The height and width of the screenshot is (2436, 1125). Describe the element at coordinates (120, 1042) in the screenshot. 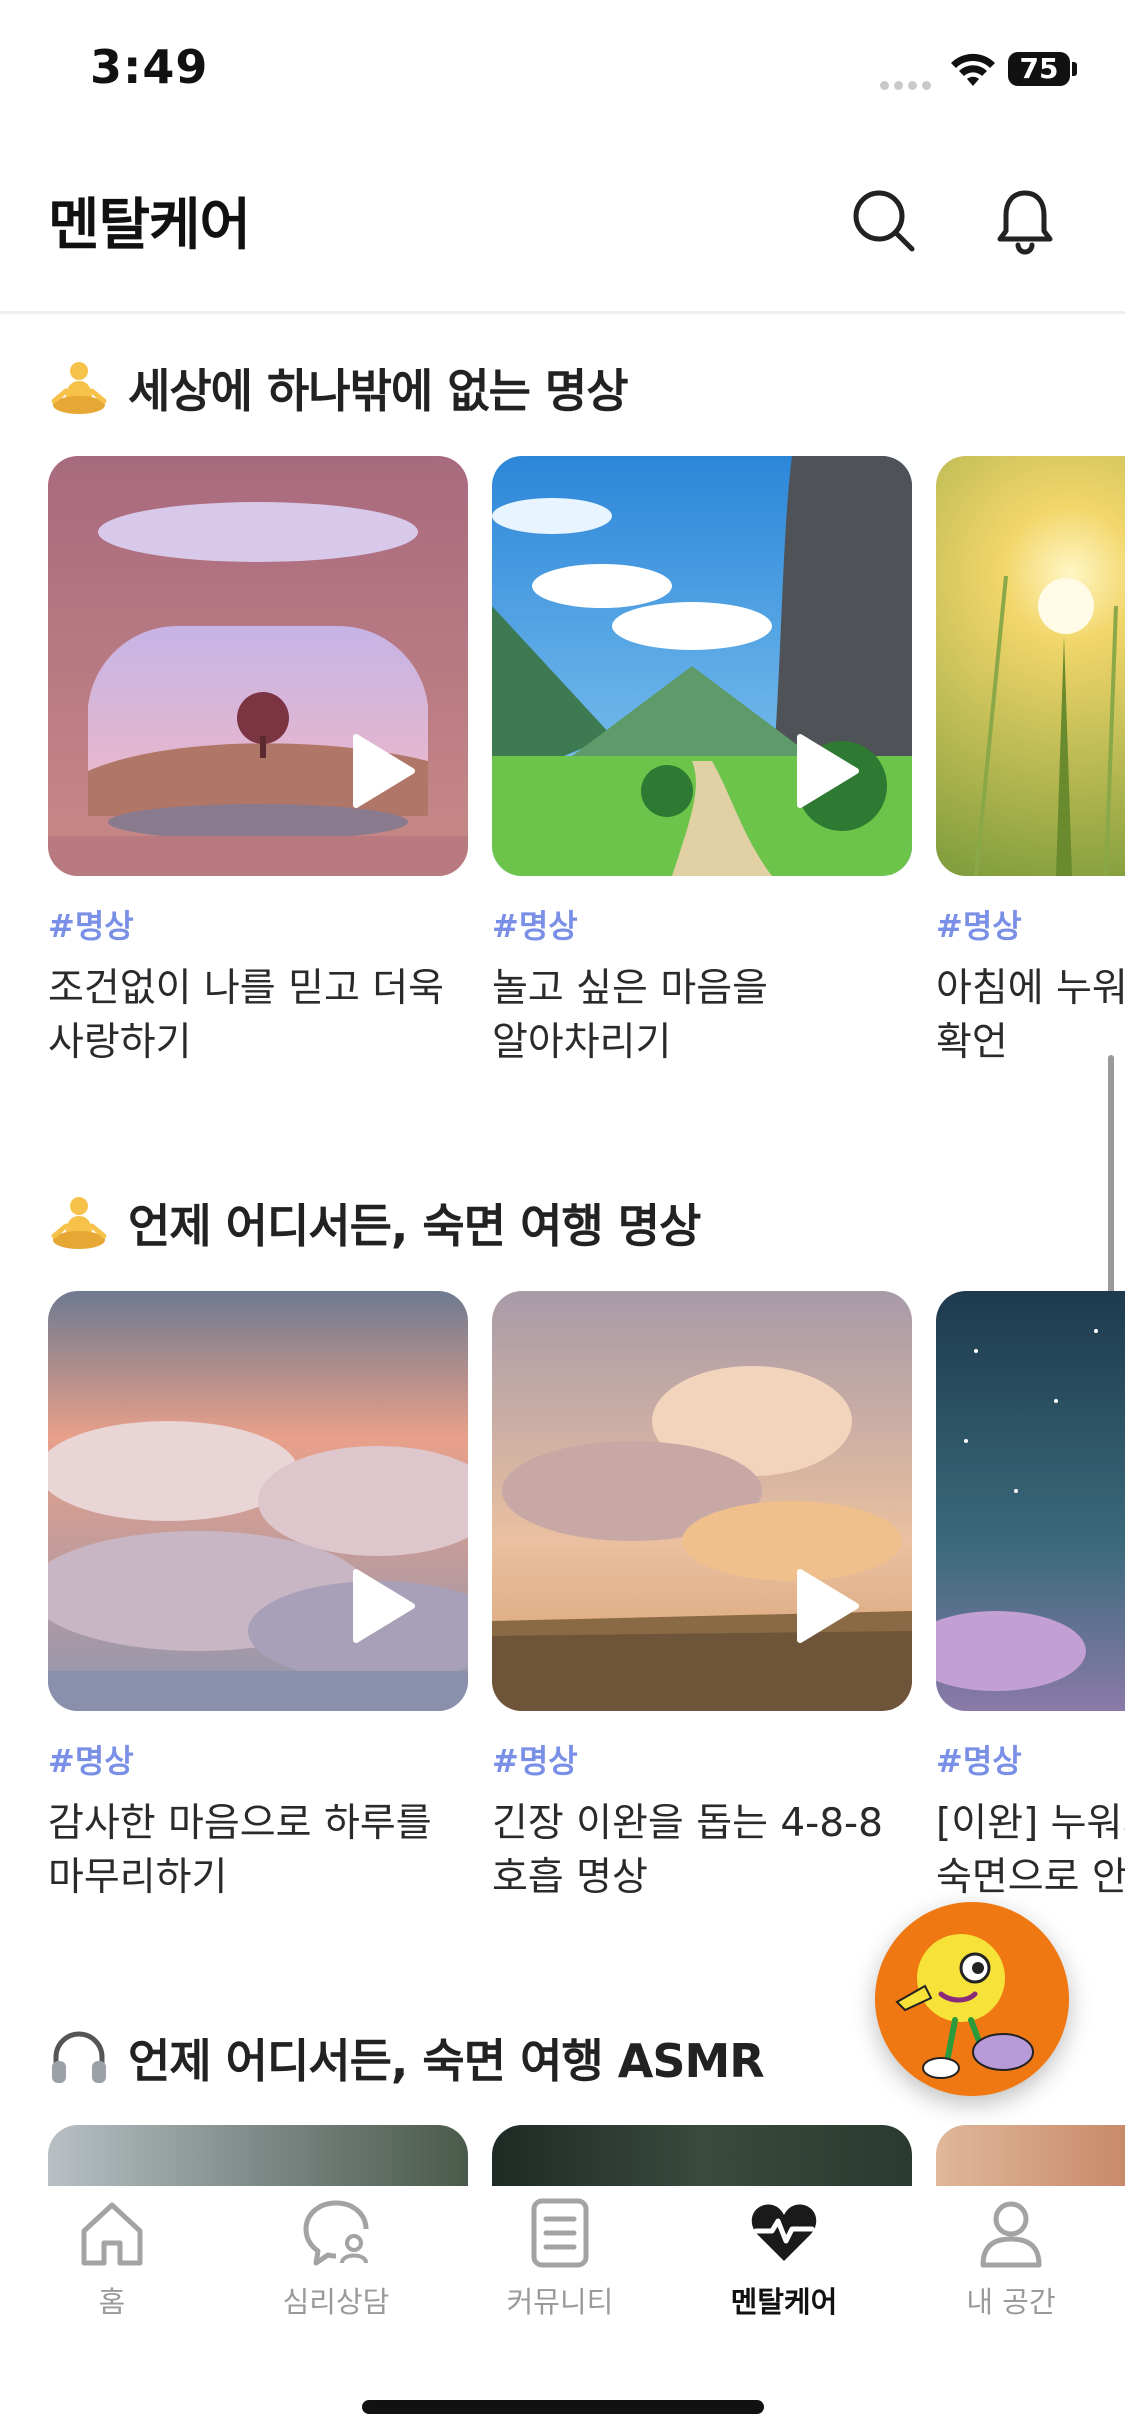

I see `card-title-line2: 사랑하기` at that location.